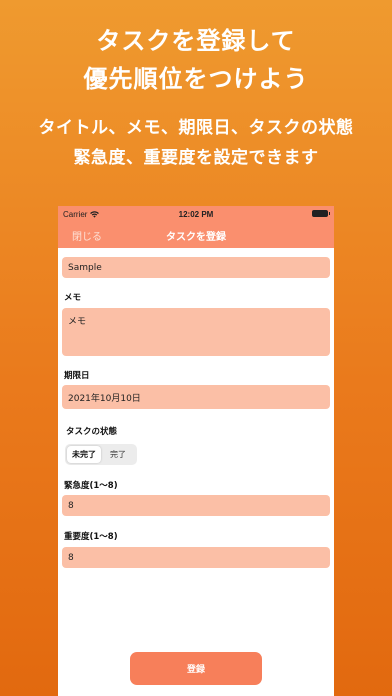  I want to click on status-bar: Carrier 12:02 PM, so click(196, 214).